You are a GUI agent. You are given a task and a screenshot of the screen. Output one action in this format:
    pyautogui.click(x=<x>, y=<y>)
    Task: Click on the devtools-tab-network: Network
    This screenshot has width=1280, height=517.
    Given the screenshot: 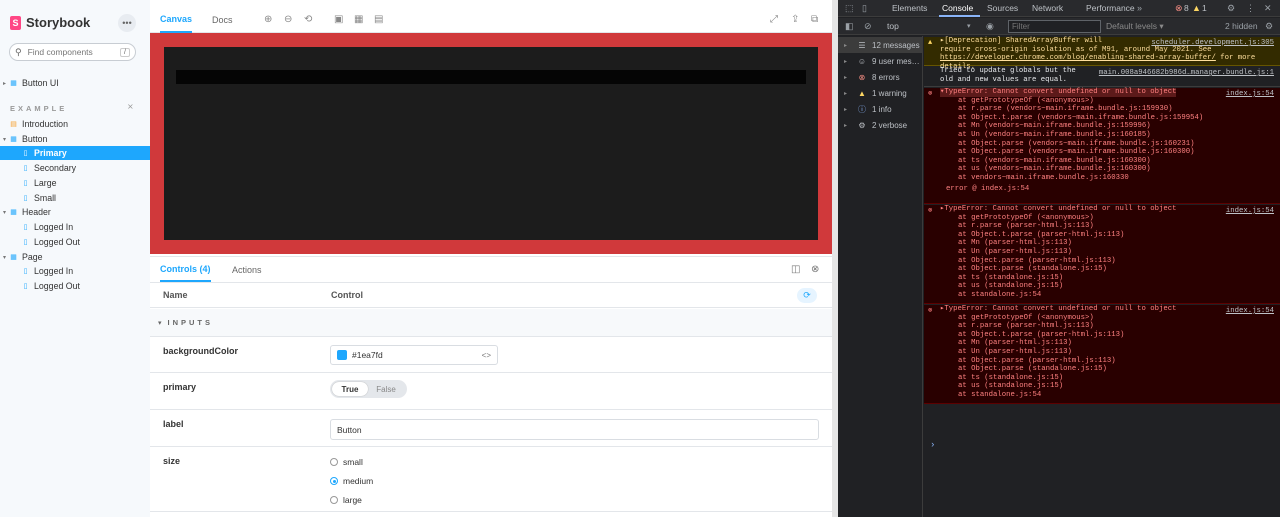 What is the action you would take?
    pyautogui.click(x=1047, y=8)
    